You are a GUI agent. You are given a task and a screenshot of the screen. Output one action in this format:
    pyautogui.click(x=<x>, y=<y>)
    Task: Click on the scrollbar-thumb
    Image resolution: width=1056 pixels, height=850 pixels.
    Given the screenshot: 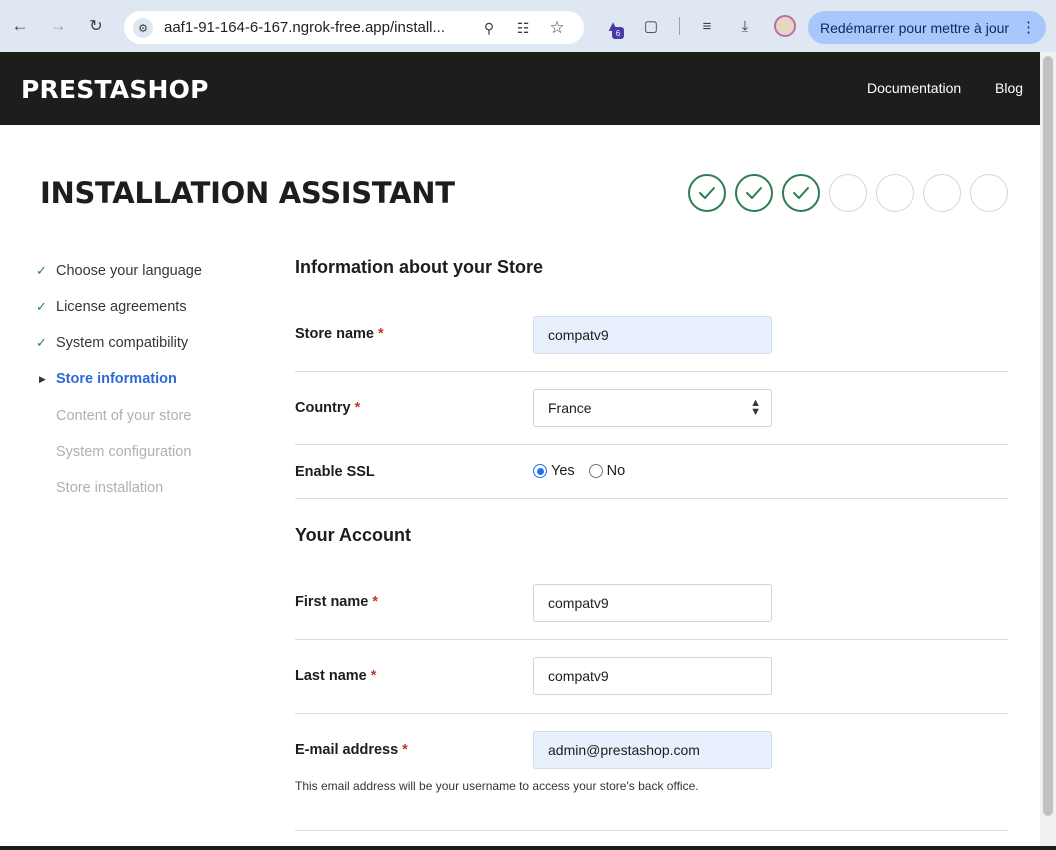 What is the action you would take?
    pyautogui.click(x=1048, y=436)
    